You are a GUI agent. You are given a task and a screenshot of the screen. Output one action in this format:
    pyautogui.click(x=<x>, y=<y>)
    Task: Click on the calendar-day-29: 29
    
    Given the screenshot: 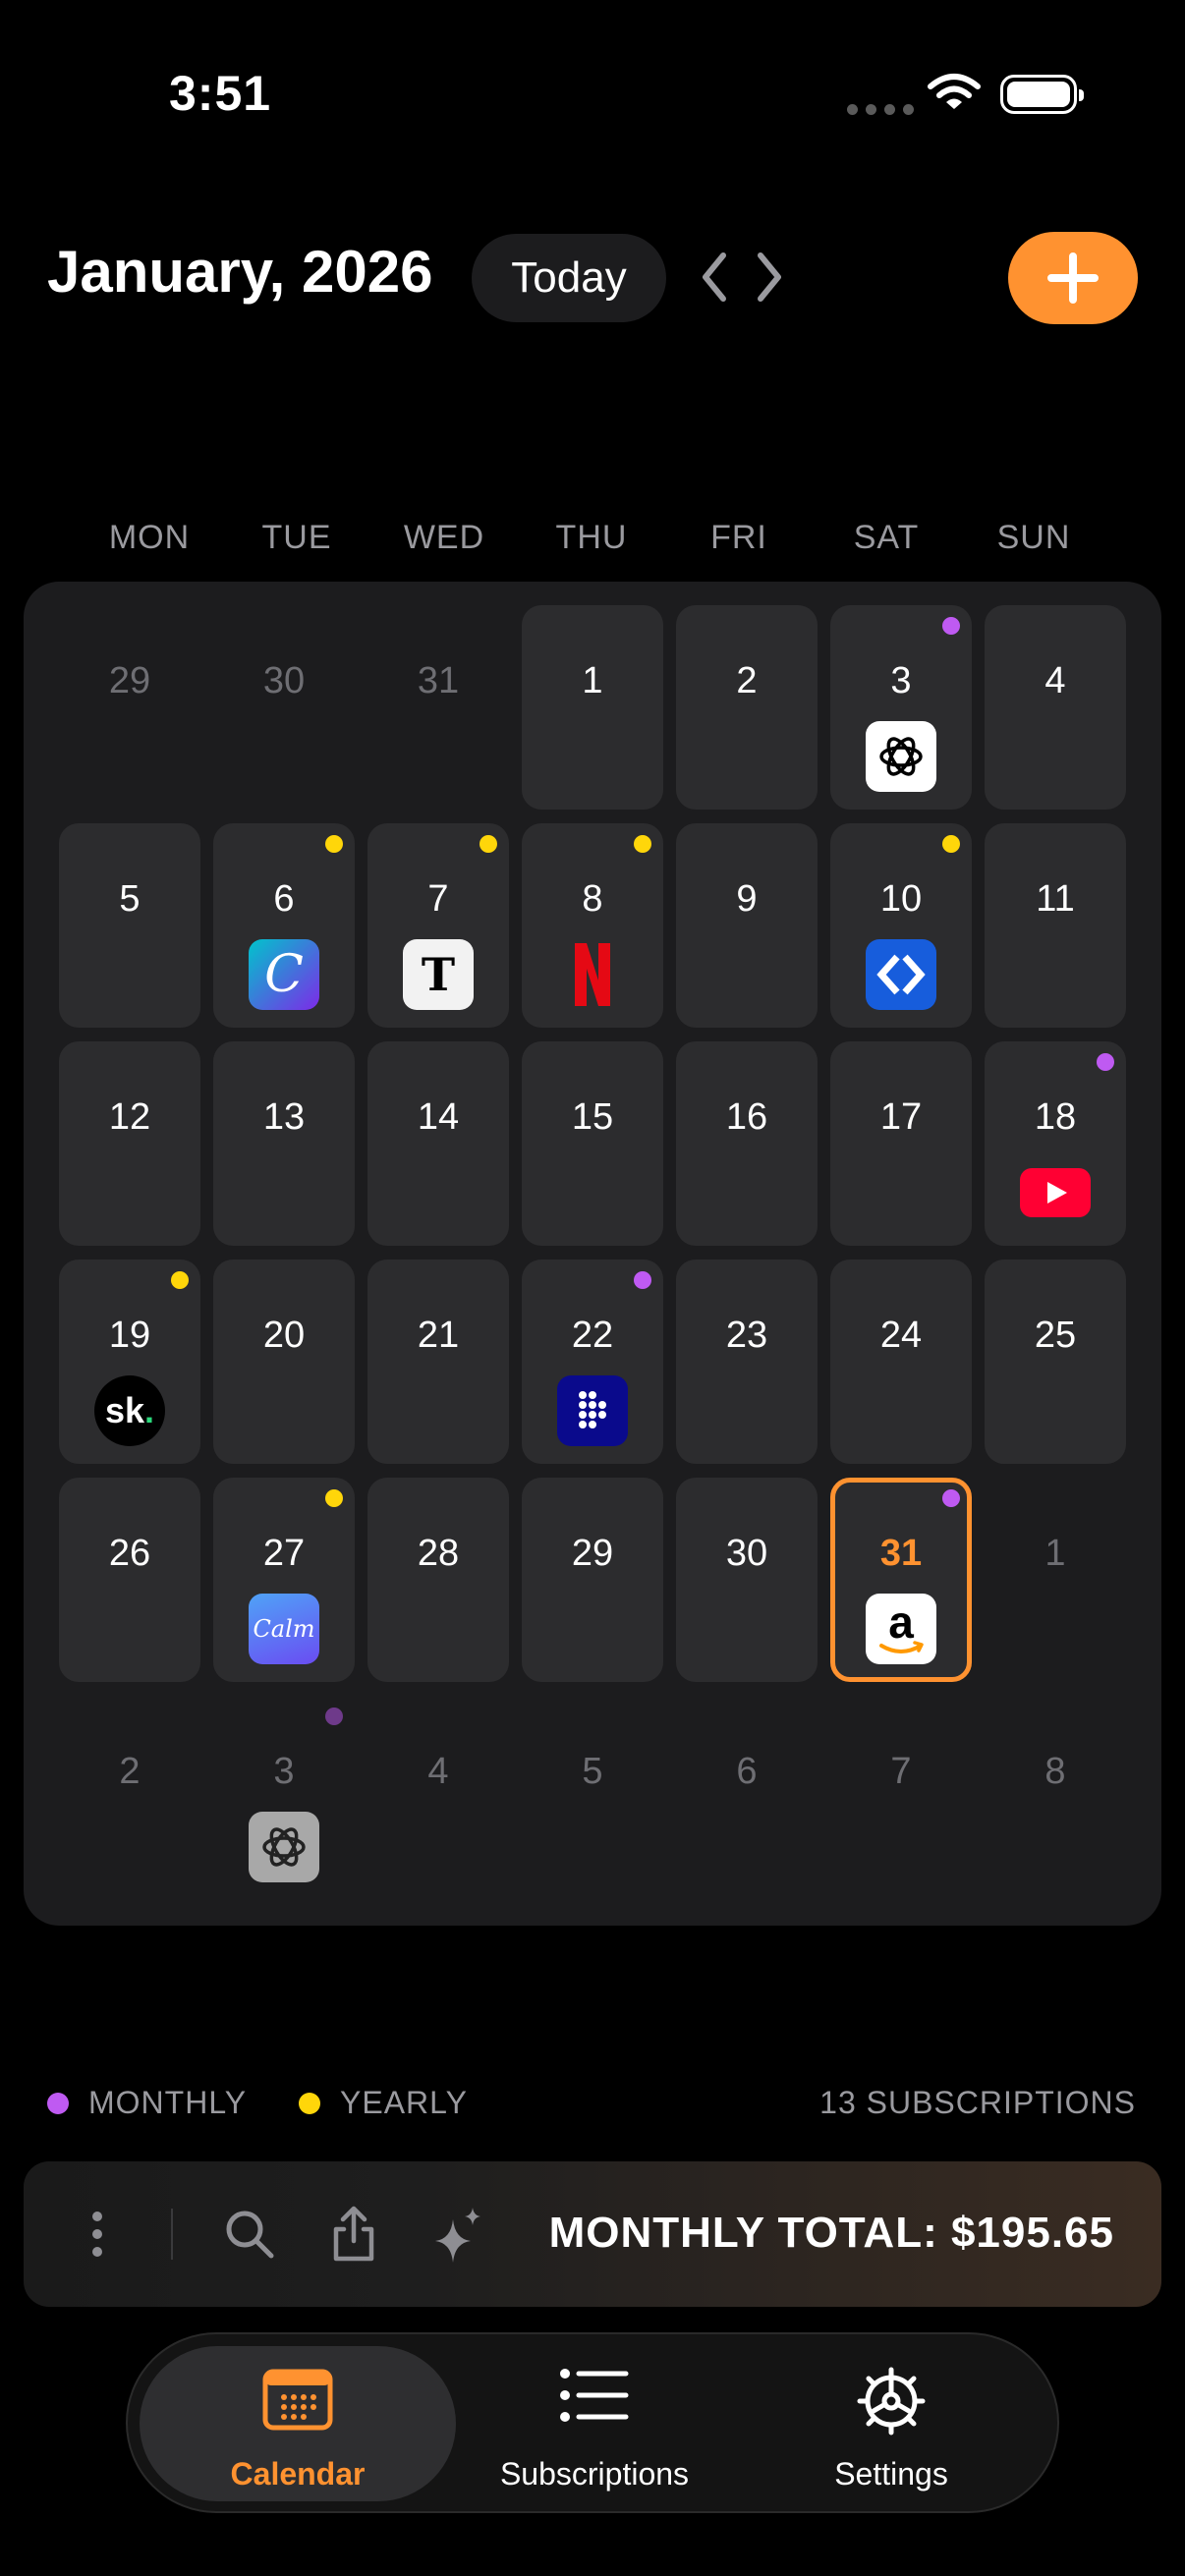 What is the action you would take?
    pyautogui.click(x=592, y=1580)
    